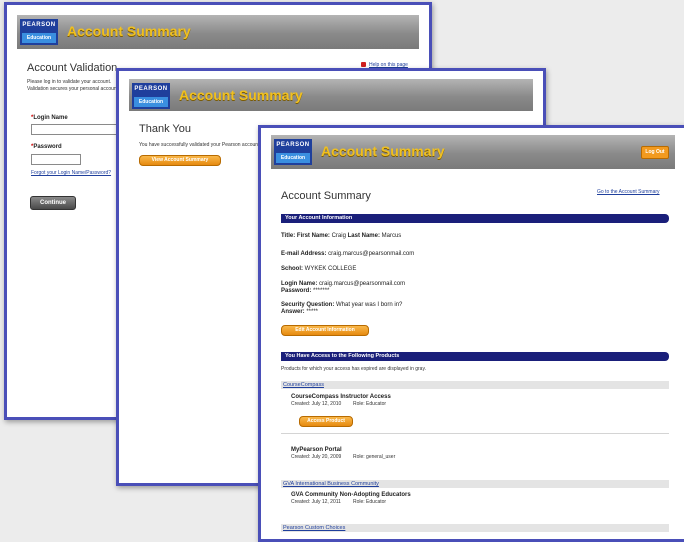 This screenshot has width=684, height=542. Describe the element at coordinates (325, 330) in the screenshot. I see `edit-account-button: Edit Account Information` at that location.